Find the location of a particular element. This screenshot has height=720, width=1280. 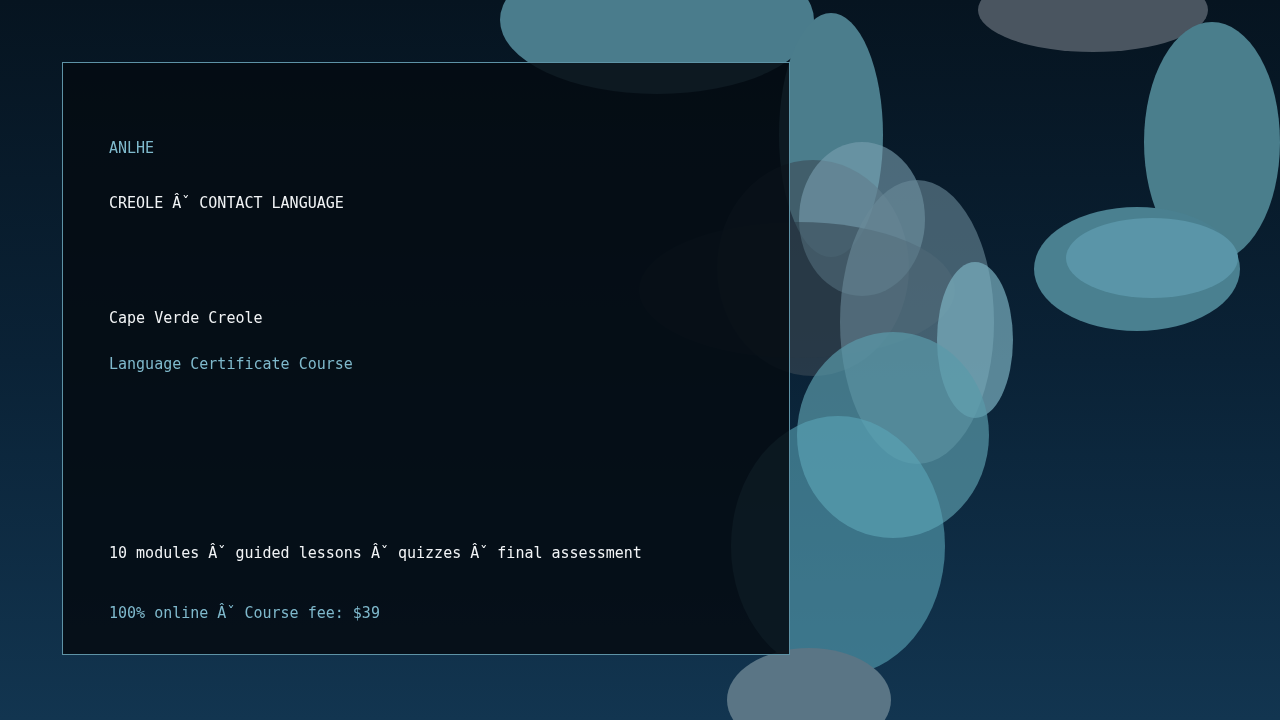

course-subtitle: Language Certificate Course is located at coordinates (231, 364).